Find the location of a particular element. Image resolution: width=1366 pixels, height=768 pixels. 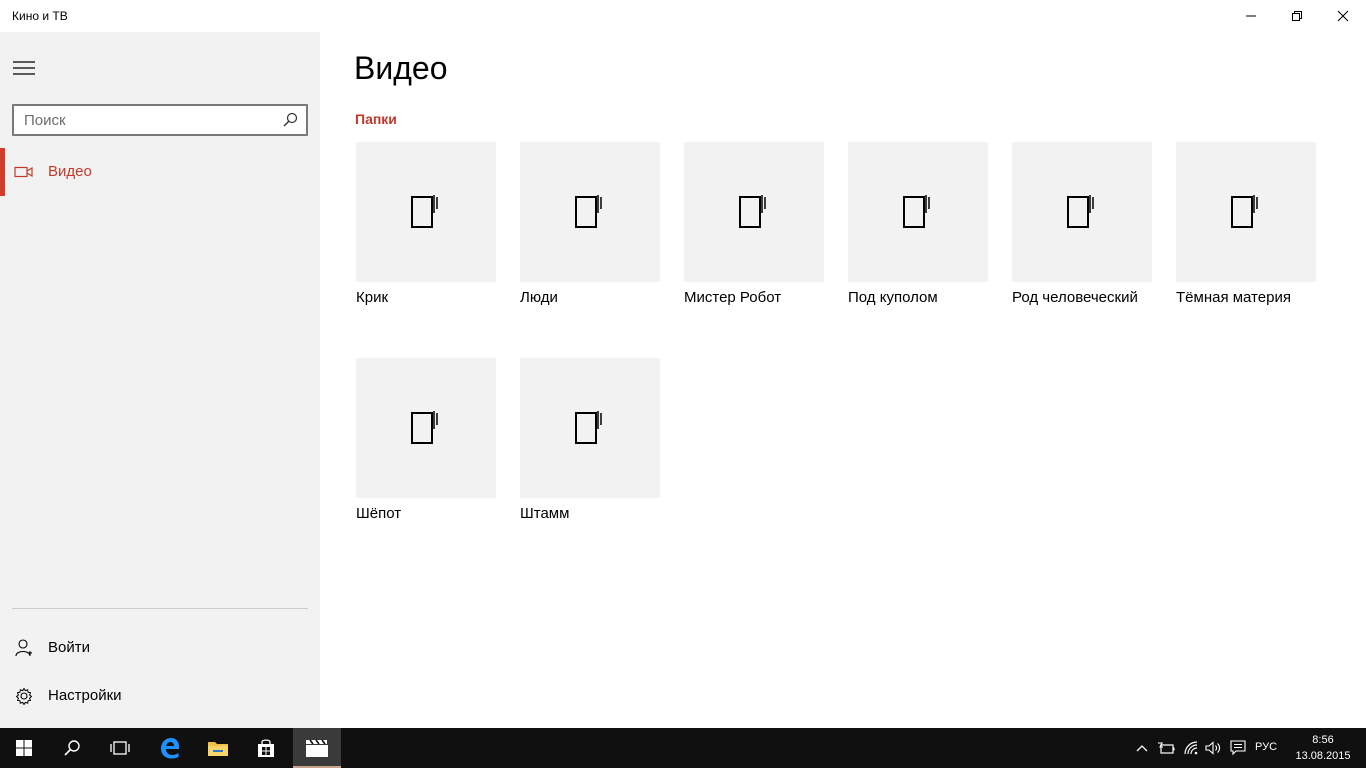

folder-tile: Под куполом is located at coordinates (918, 224).